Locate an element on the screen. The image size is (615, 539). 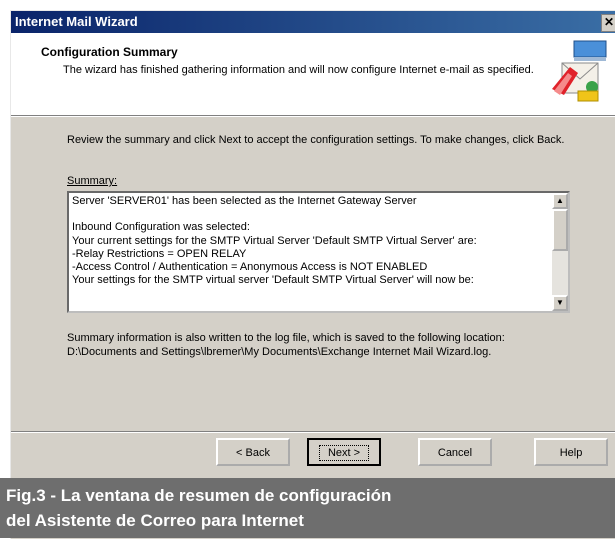
summary-line is located at coordinates (311, 214).